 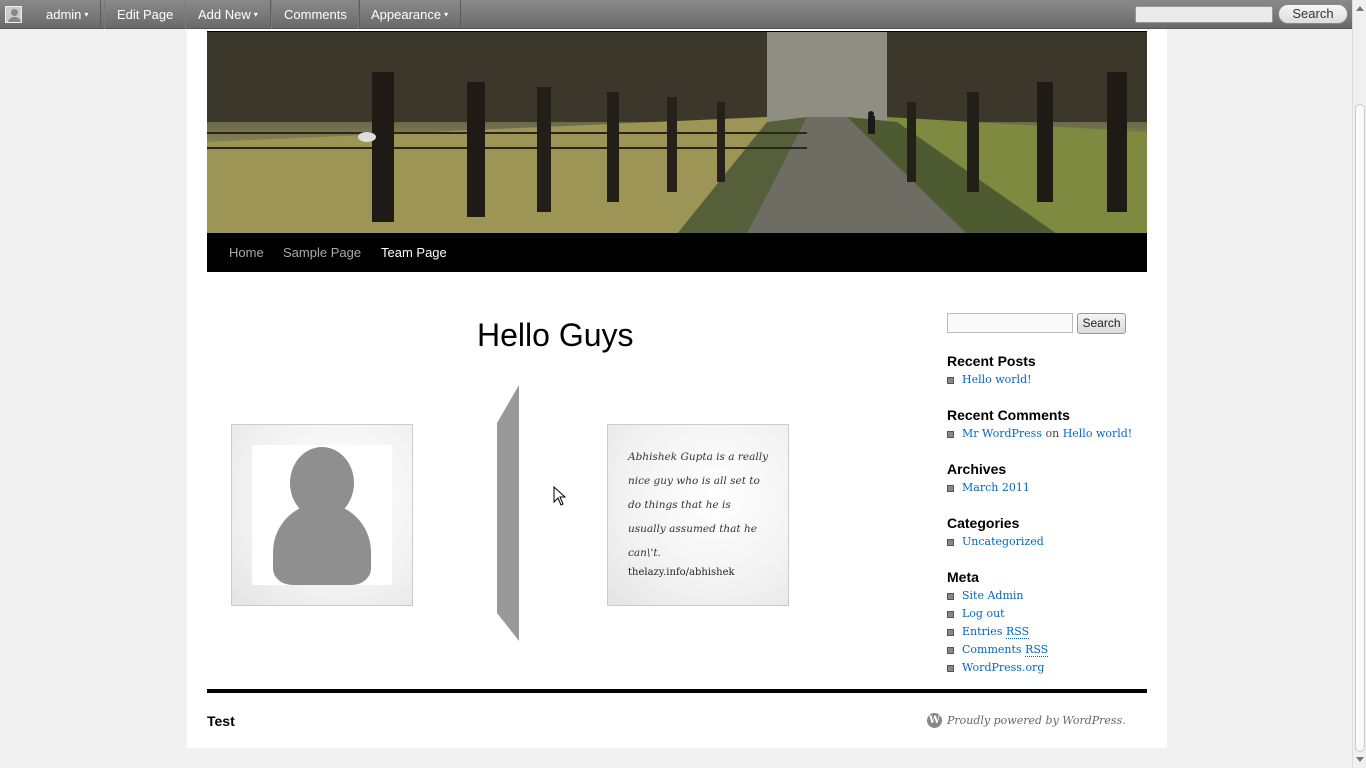 I want to click on avatar-placeholder-icon, so click(x=322, y=515).